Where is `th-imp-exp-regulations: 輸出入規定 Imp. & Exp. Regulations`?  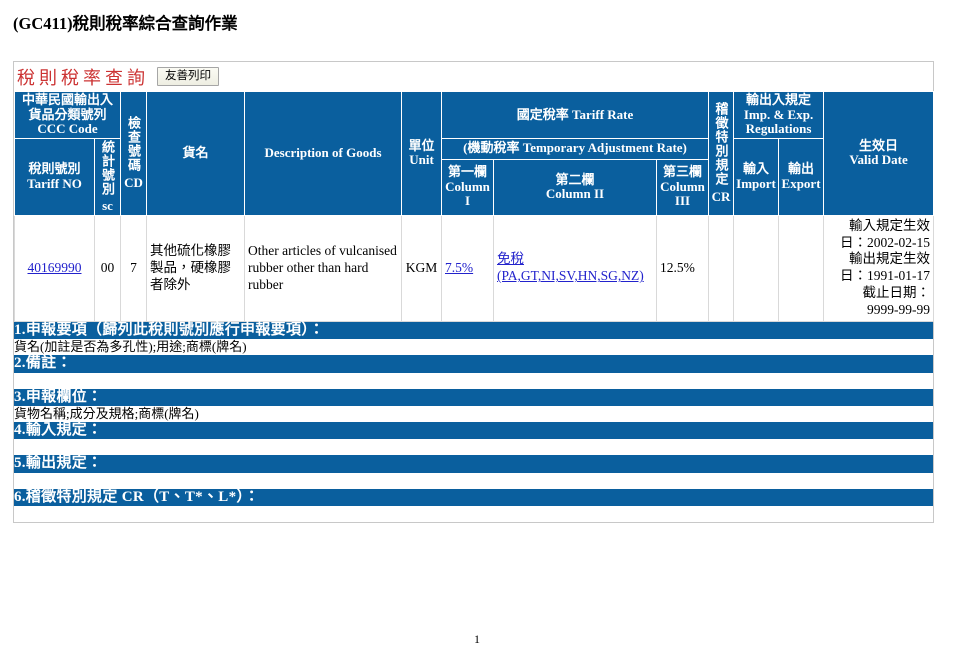
th-imp-exp-regulations: 輸出入規定 Imp. & Exp. Regulations is located at coordinates (779, 115).